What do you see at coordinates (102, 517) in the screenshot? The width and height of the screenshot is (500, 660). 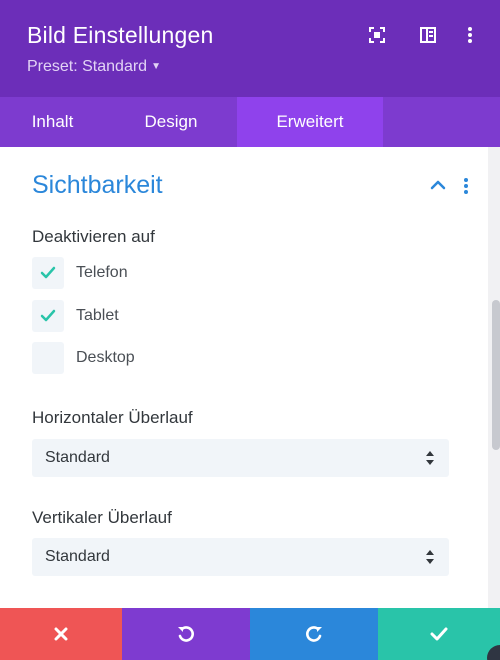 I see `overflow-y-label: Vertikaler Überlauf` at bounding box center [102, 517].